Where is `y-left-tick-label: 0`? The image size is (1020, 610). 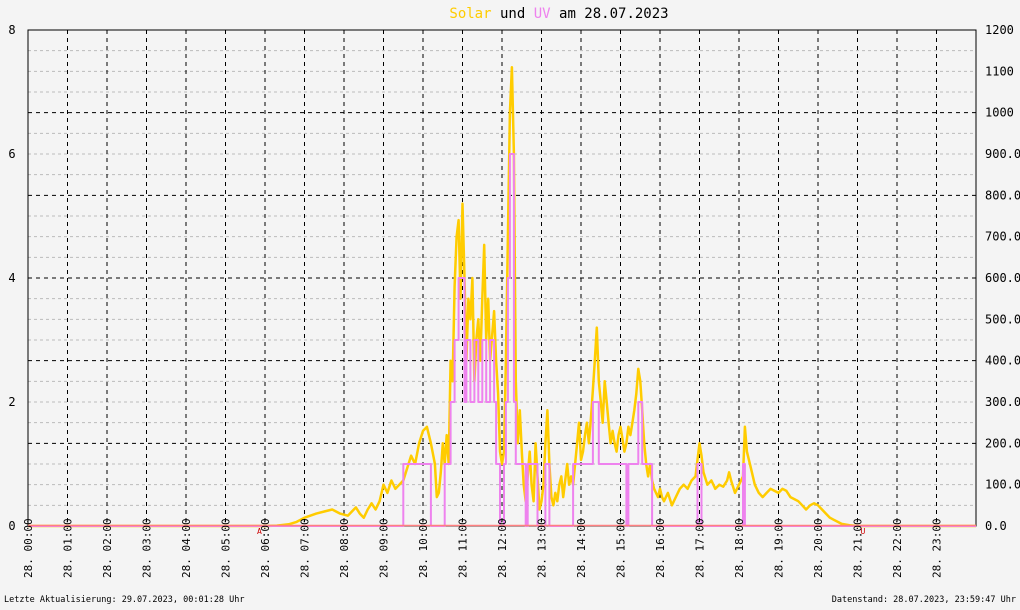
y-left-tick-label: 0 is located at coordinates (11, 526).